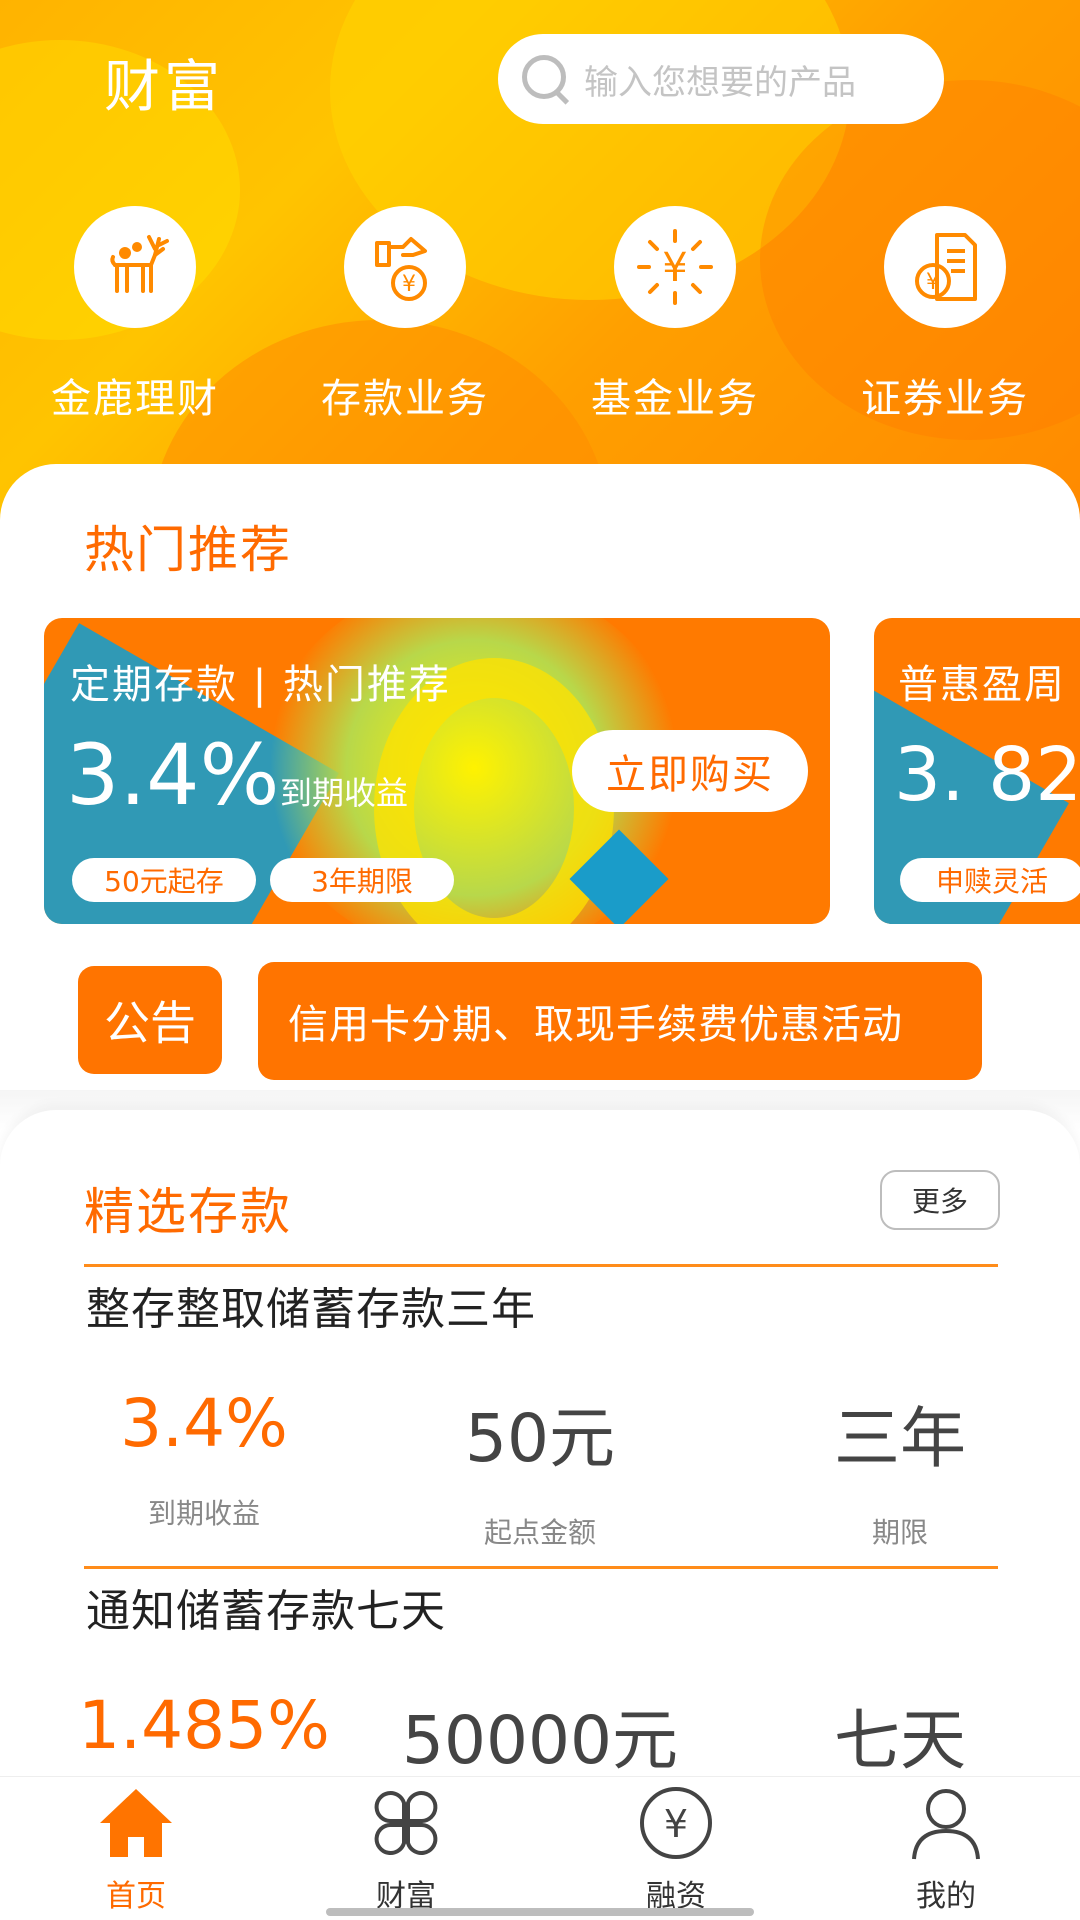 Image resolution: width=1080 pixels, height=1920 pixels. Describe the element at coordinates (164, 880) in the screenshot. I see `banner-tag: 50元起存` at that location.